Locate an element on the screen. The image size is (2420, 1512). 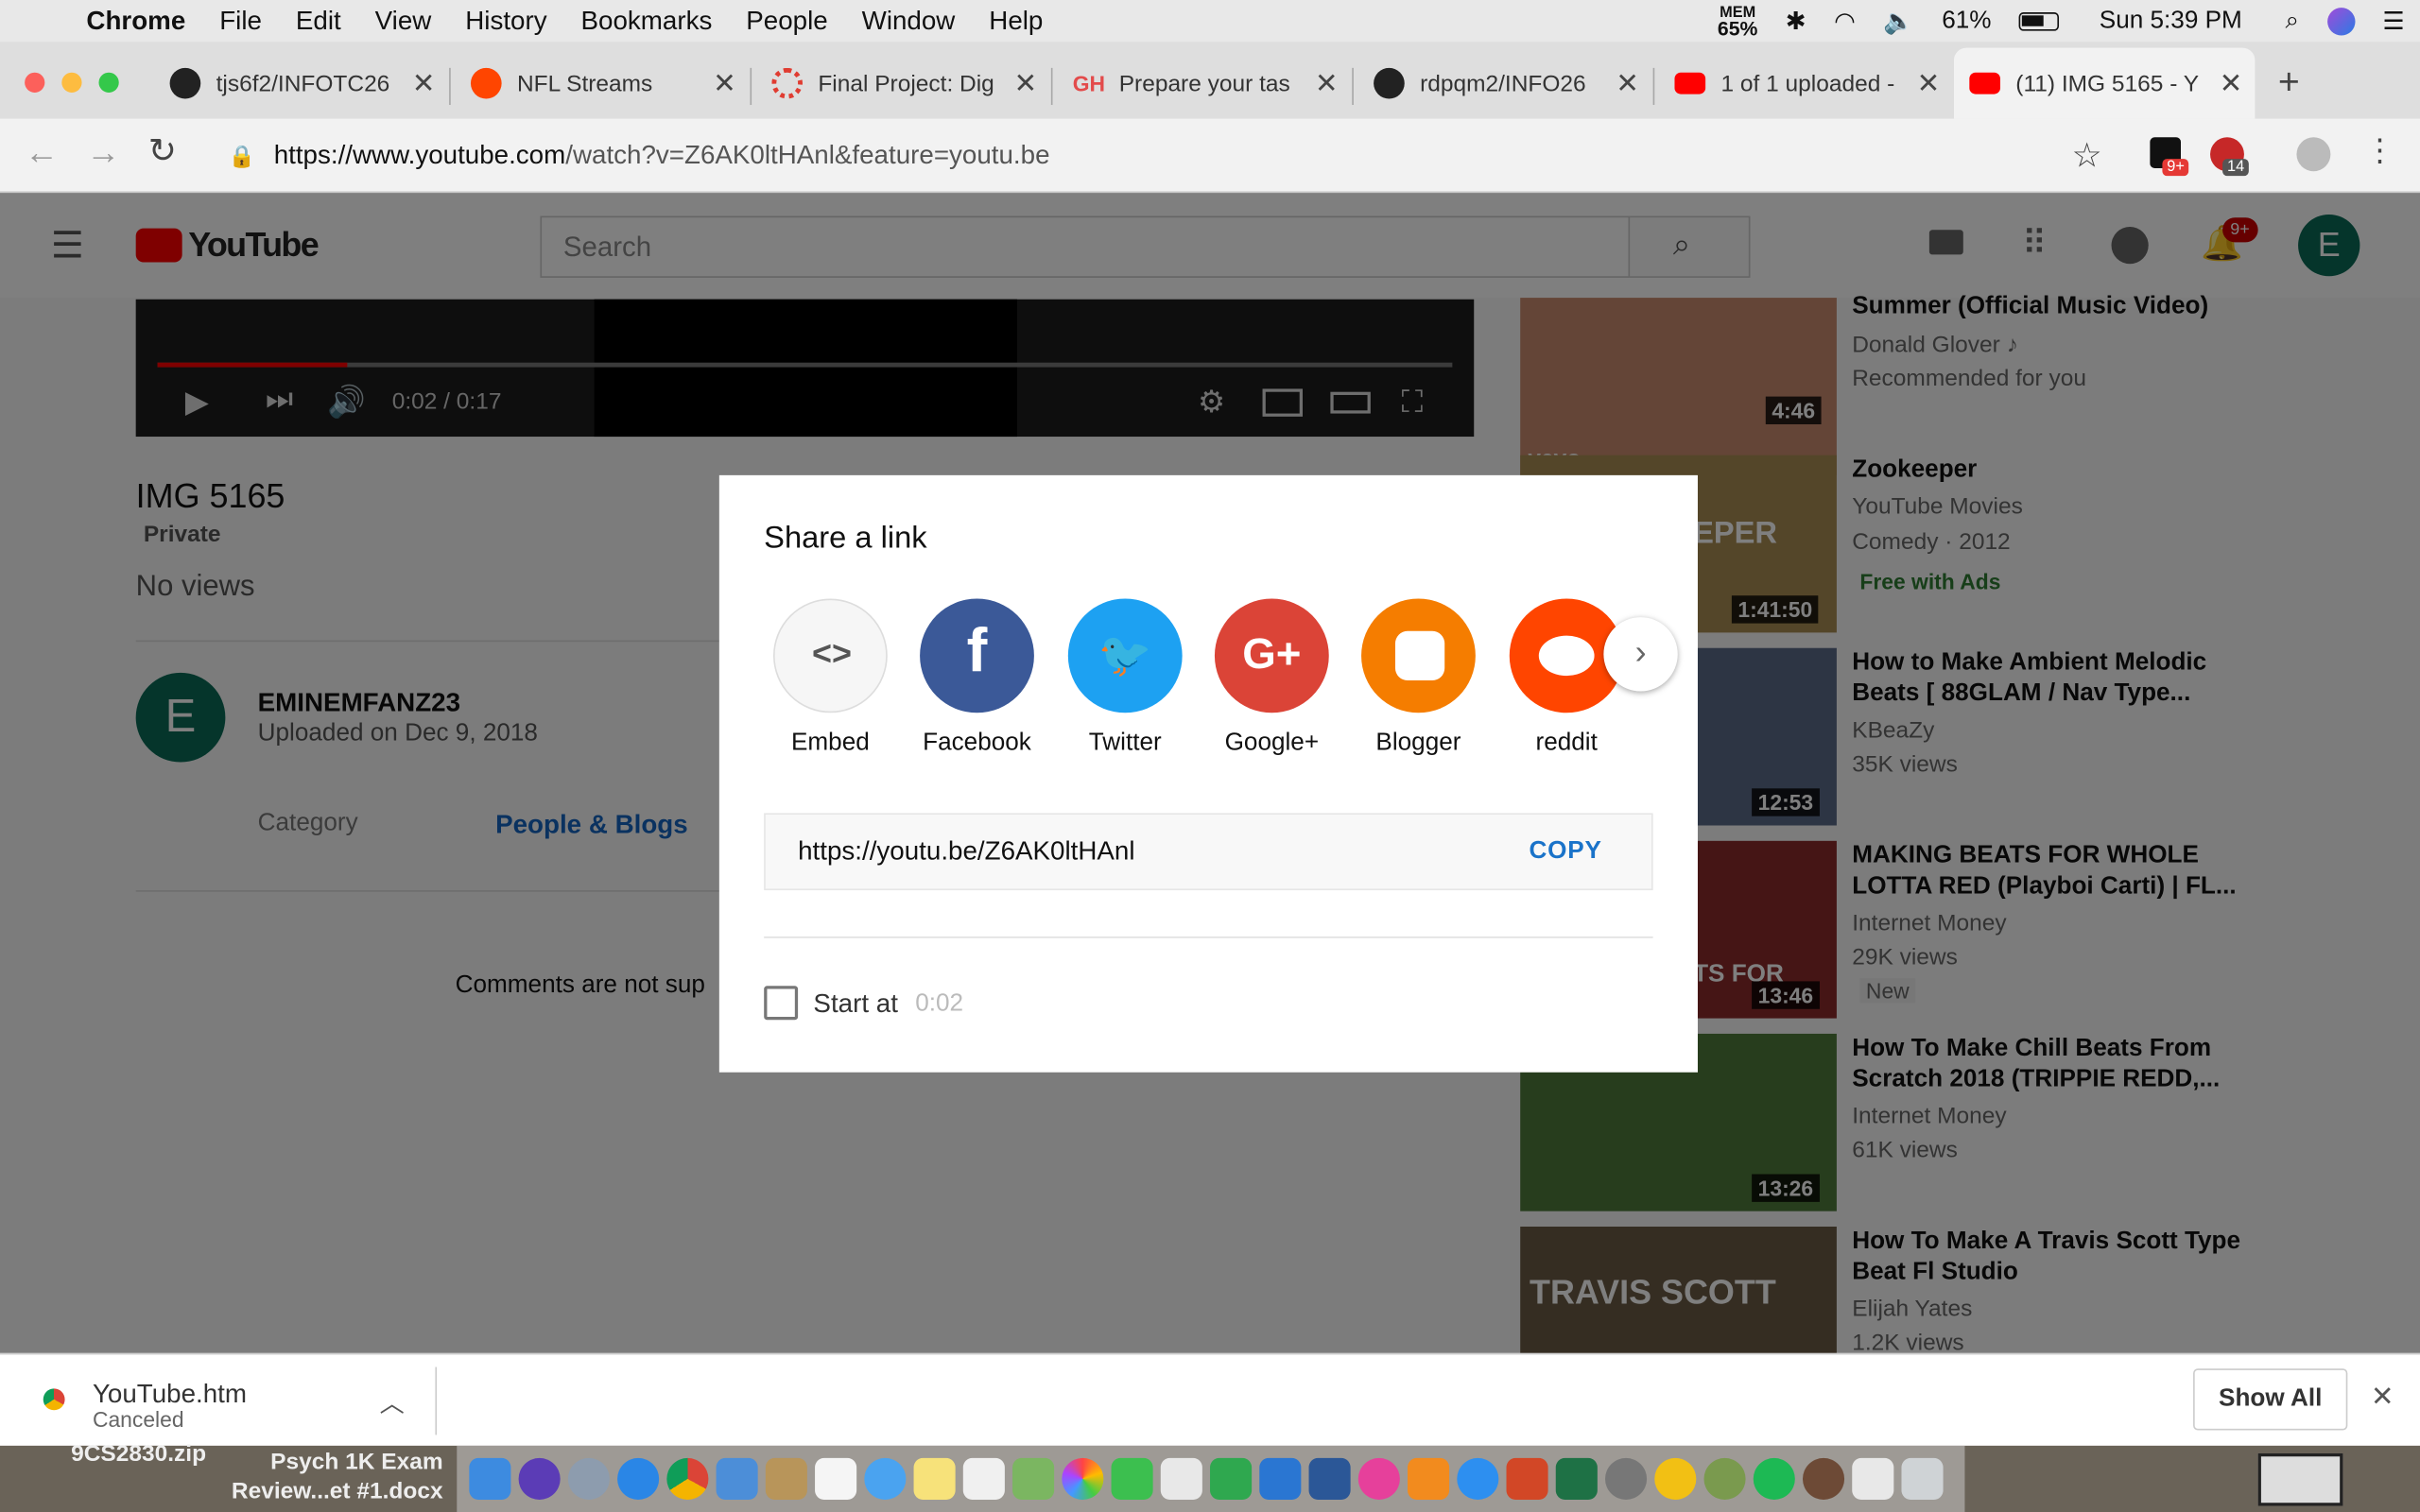
itunes-icon is located at coordinates (1378, 1478).